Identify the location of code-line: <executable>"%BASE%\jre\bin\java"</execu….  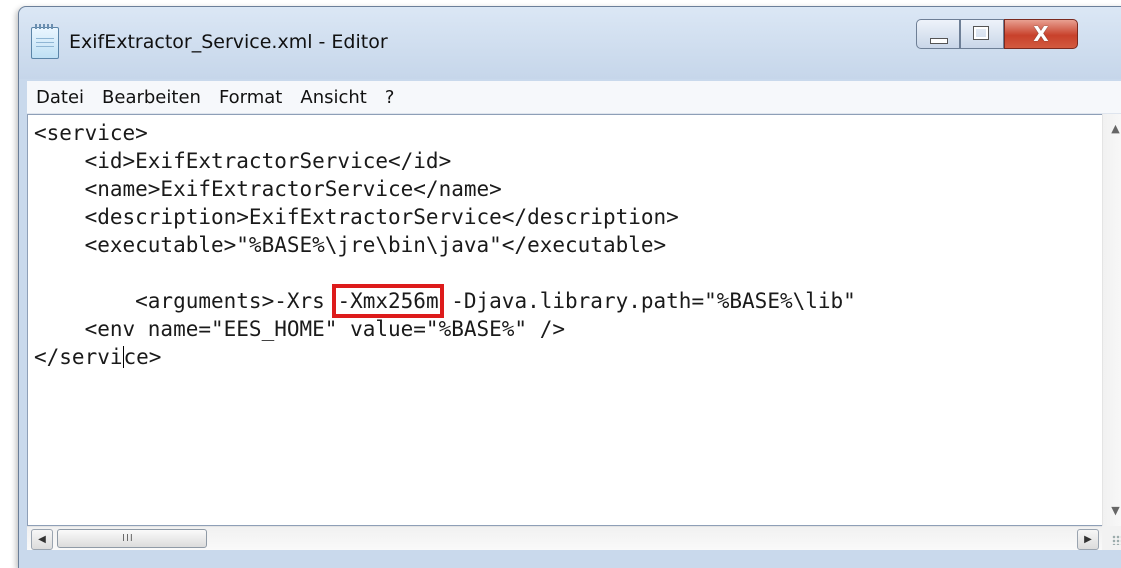
(350, 245).